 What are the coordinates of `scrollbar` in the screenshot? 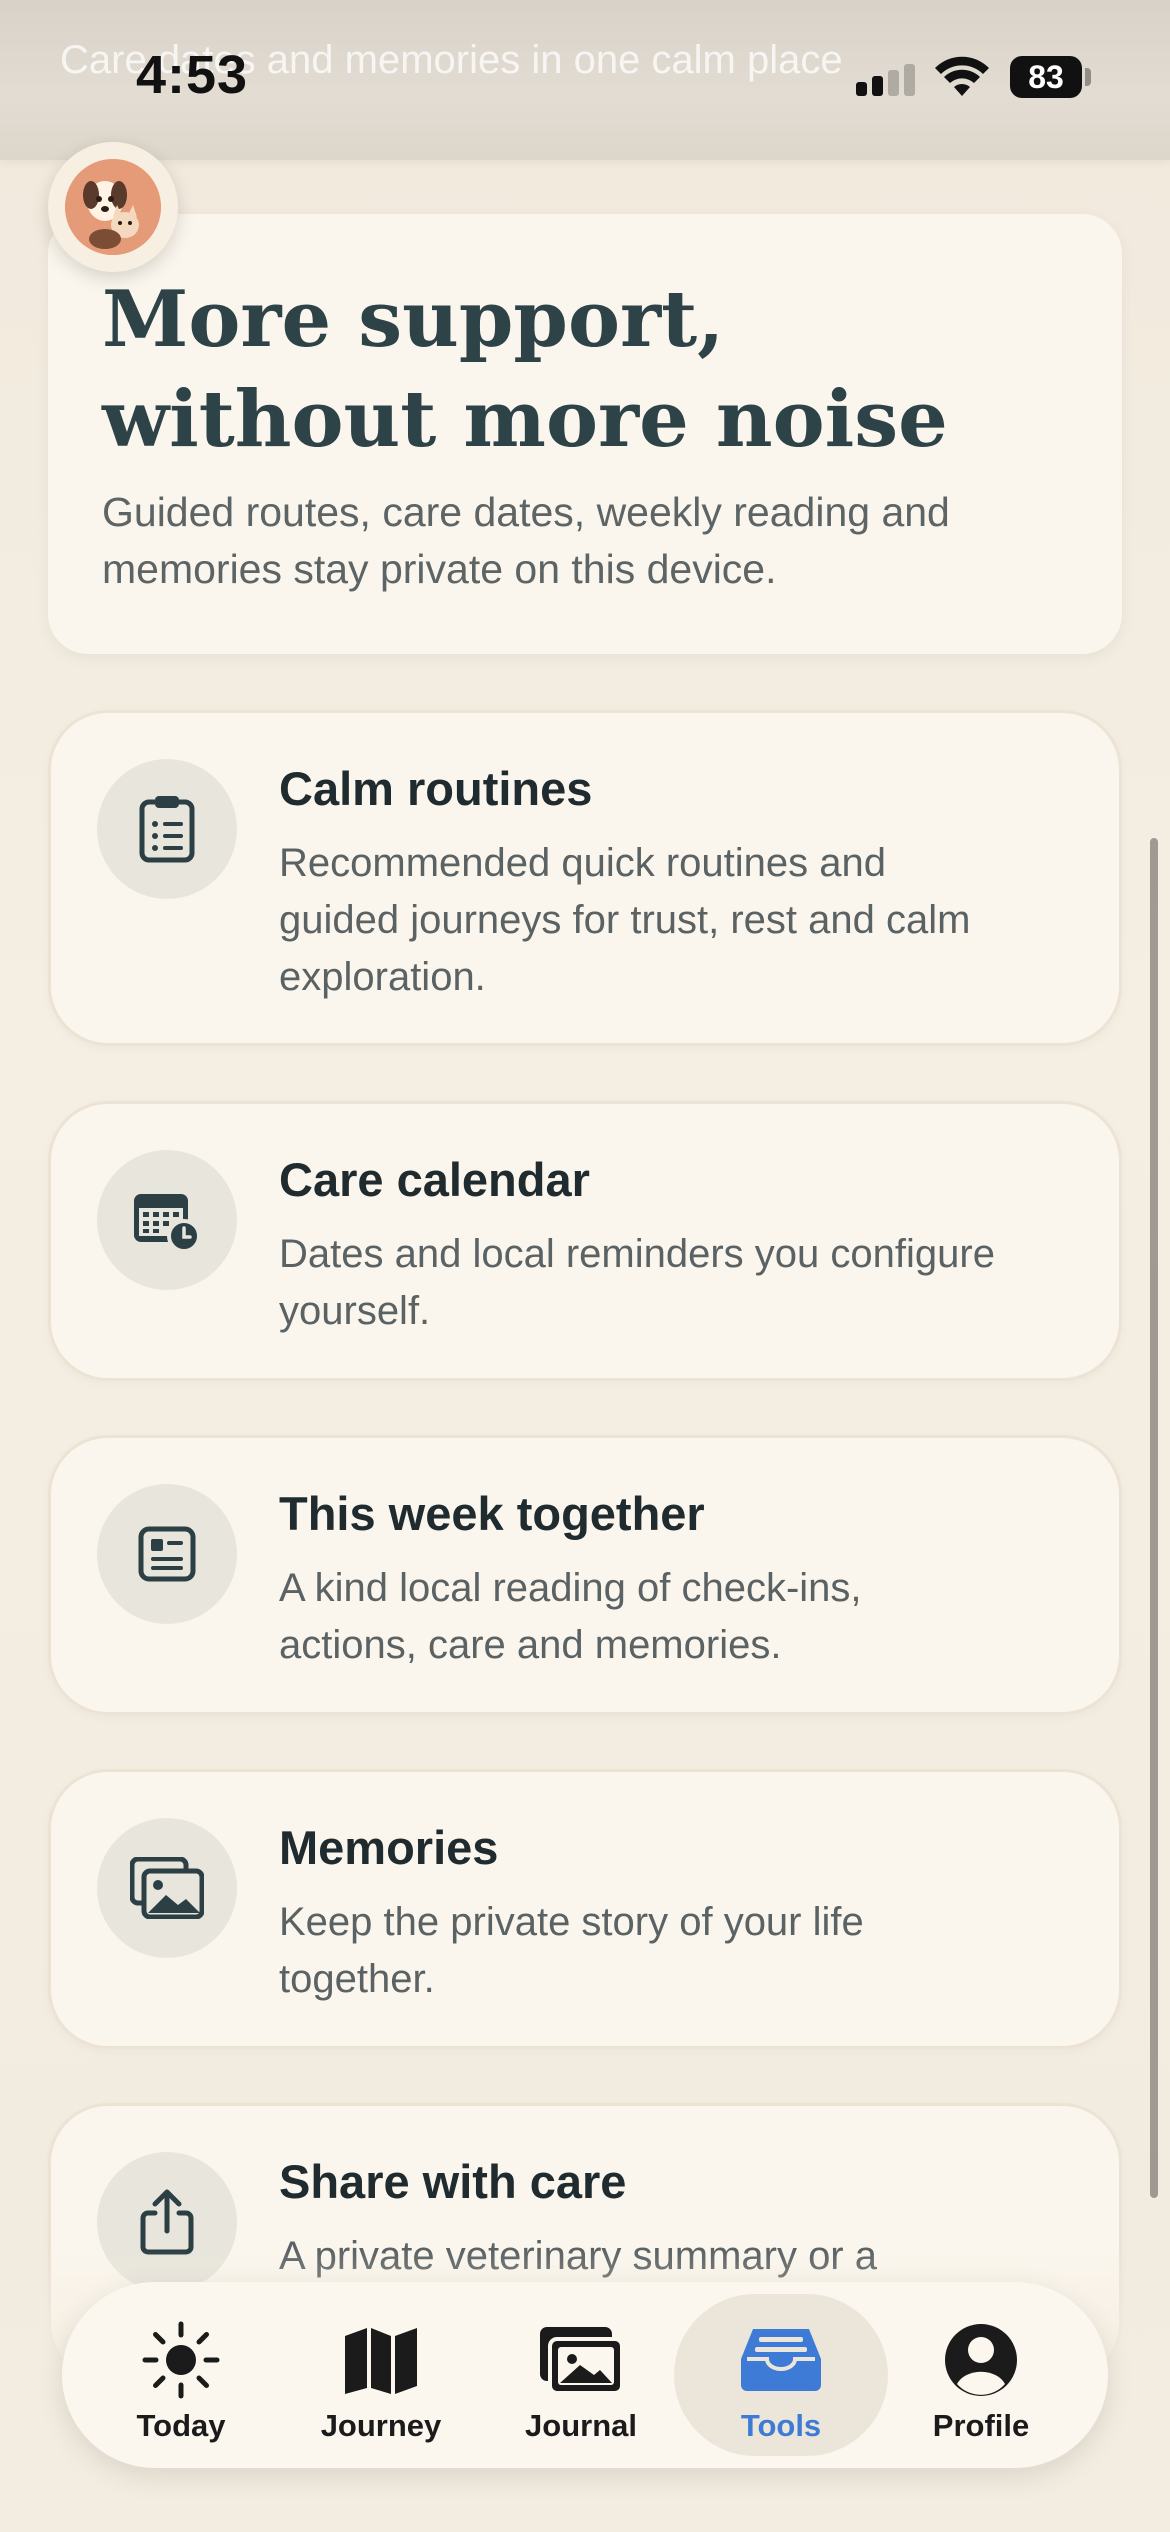 It's located at (1154, 1518).